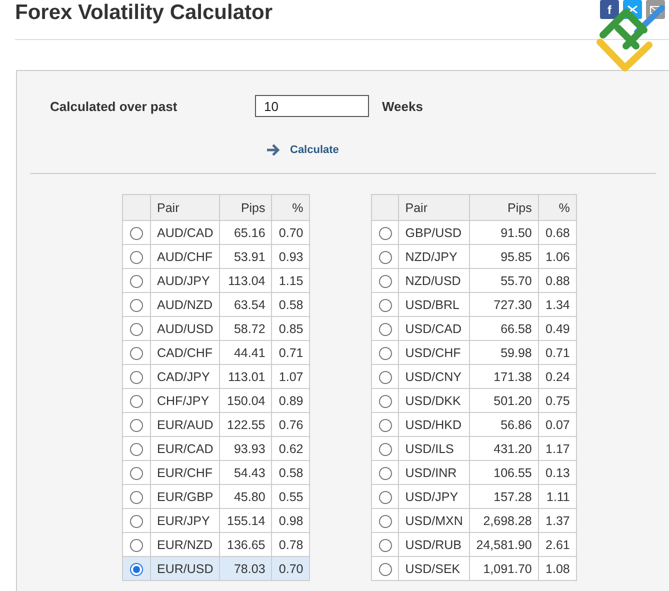  What do you see at coordinates (291, 568) in the screenshot?
I see `percent-cell: 0.70` at bounding box center [291, 568].